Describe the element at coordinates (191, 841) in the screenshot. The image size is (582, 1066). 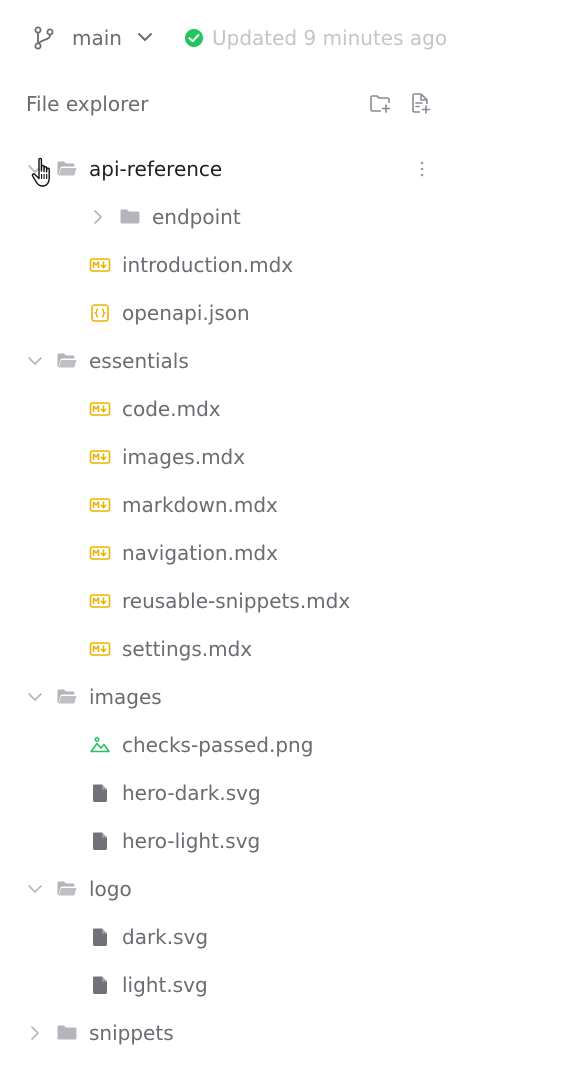
I see `tree-item-label: hero-light.svg` at that location.